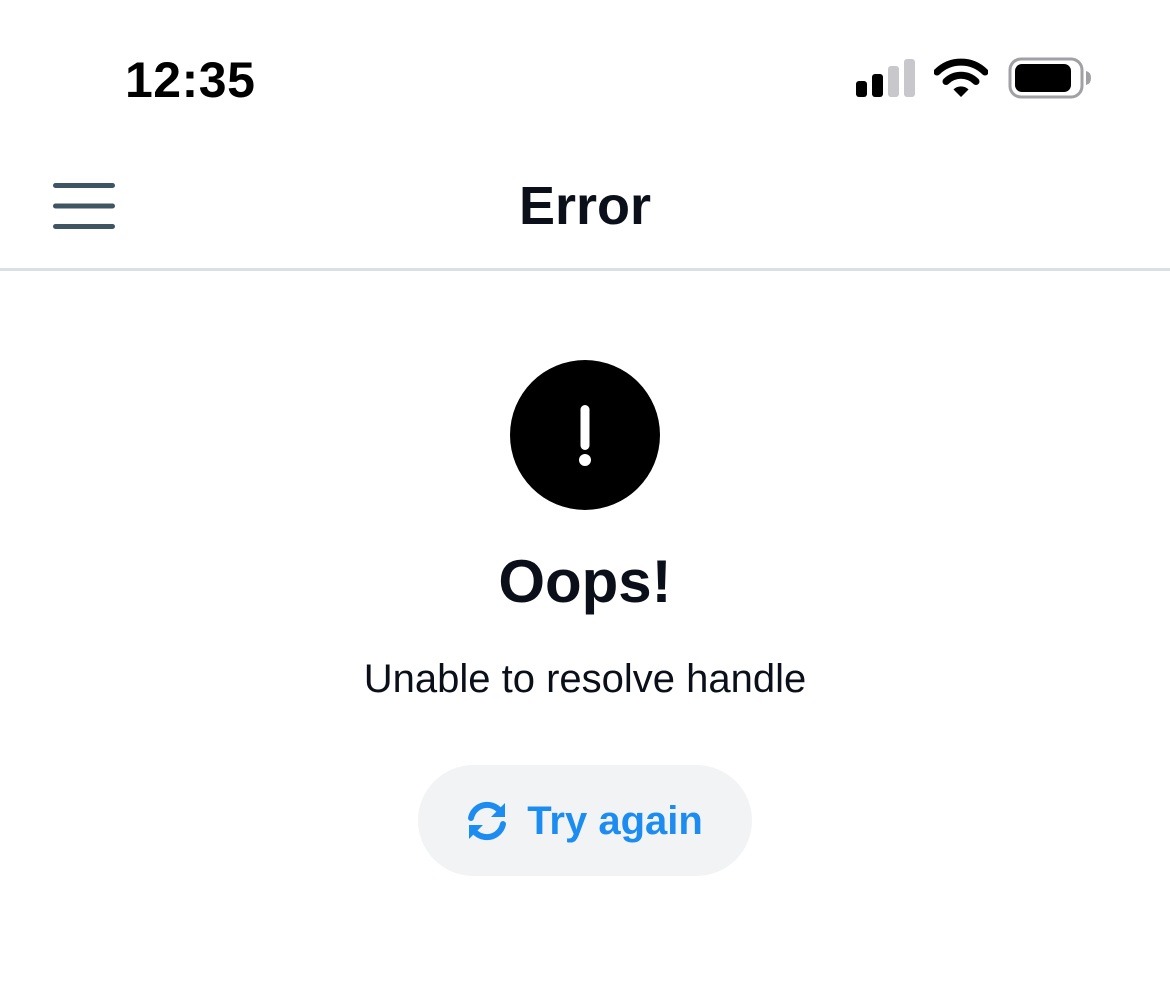 This screenshot has height=1006, width=1170. What do you see at coordinates (585, 581) in the screenshot?
I see `error-heading: Oops!` at bounding box center [585, 581].